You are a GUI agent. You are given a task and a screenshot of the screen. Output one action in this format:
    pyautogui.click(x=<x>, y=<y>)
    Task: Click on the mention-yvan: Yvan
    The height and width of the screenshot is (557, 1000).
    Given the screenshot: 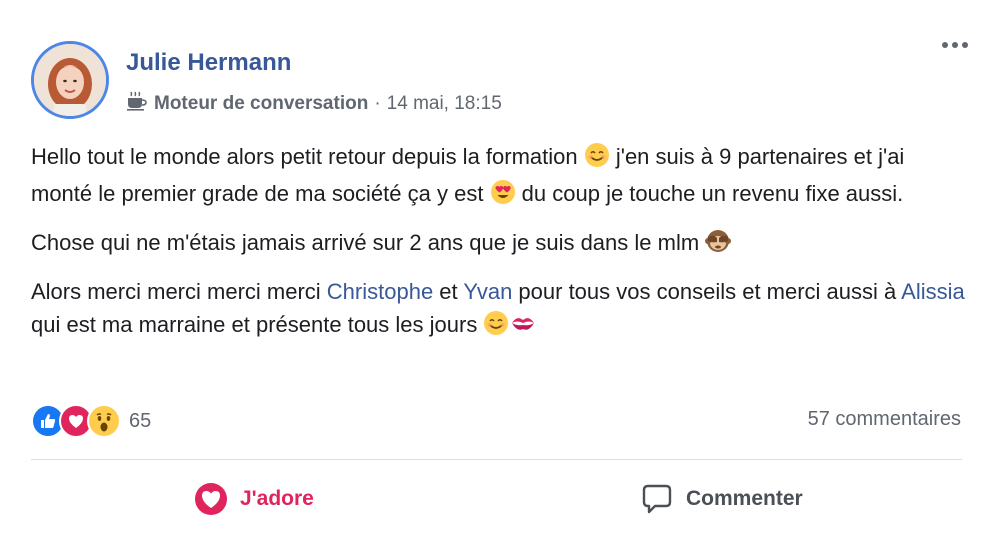 What is the action you would take?
    pyautogui.click(x=487, y=291)
    